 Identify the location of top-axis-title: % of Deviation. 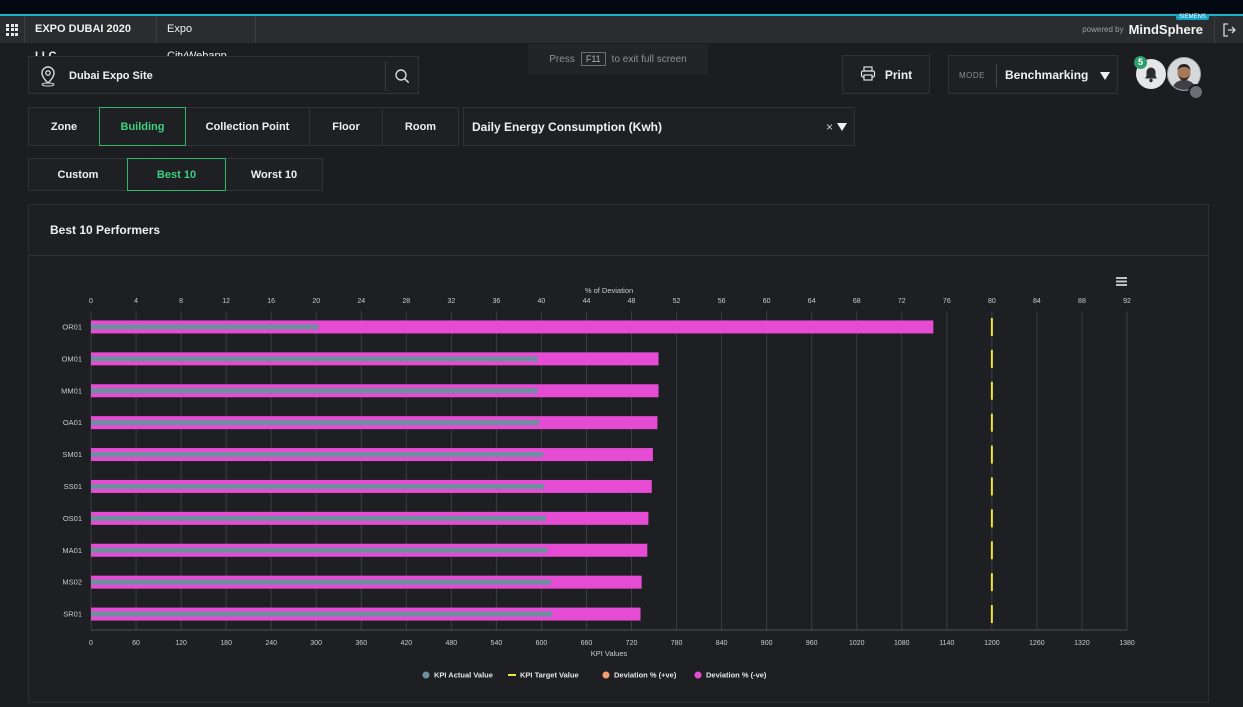
(609, 290).